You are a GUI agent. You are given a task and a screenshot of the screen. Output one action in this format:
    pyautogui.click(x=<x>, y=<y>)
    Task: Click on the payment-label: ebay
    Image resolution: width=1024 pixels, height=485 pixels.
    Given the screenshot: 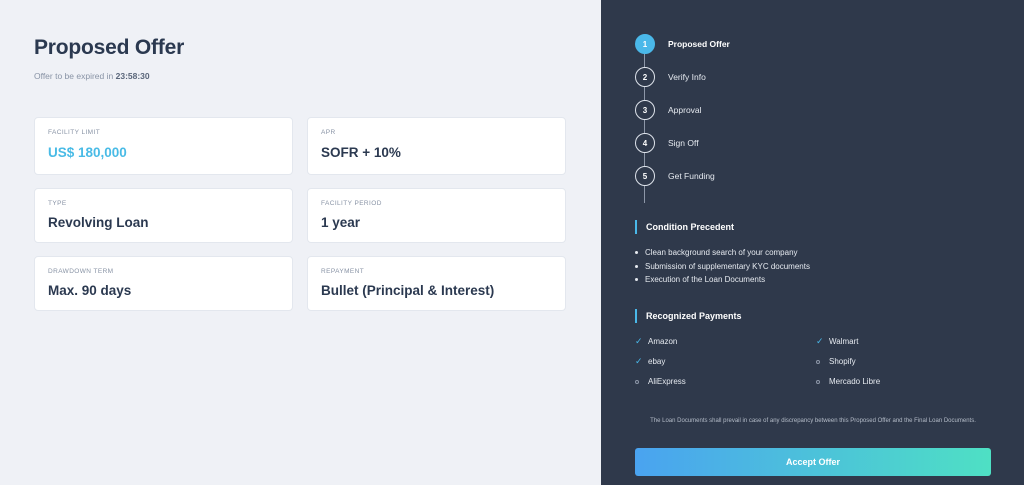 What is the action you would take?
    pyautogui.click(x=657, y=361)
    